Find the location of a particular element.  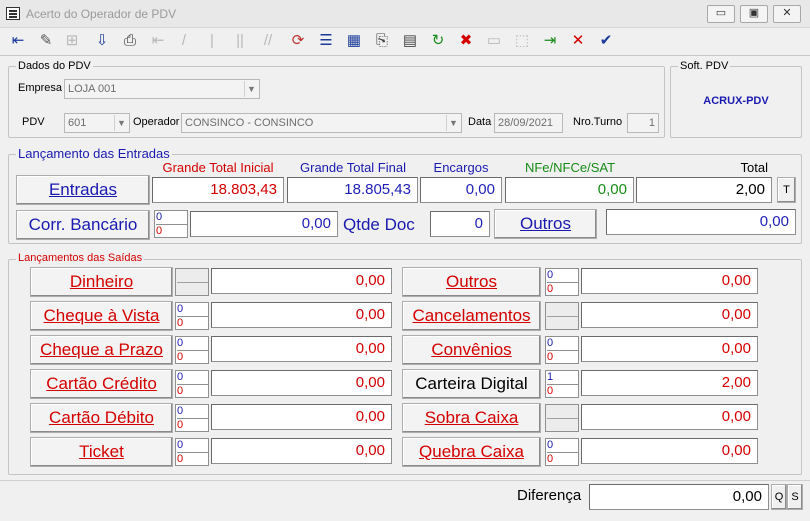

saida-left-button-0: Dinheiro is located at coordinates (101, 282).